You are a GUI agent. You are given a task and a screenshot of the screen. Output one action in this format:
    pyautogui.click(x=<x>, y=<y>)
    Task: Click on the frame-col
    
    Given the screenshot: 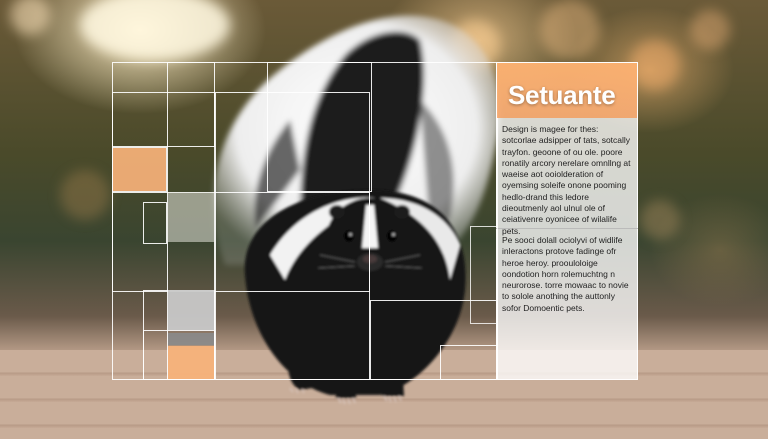 What is the action you would take?
    pyautogui.click(x=319, y=127)
    